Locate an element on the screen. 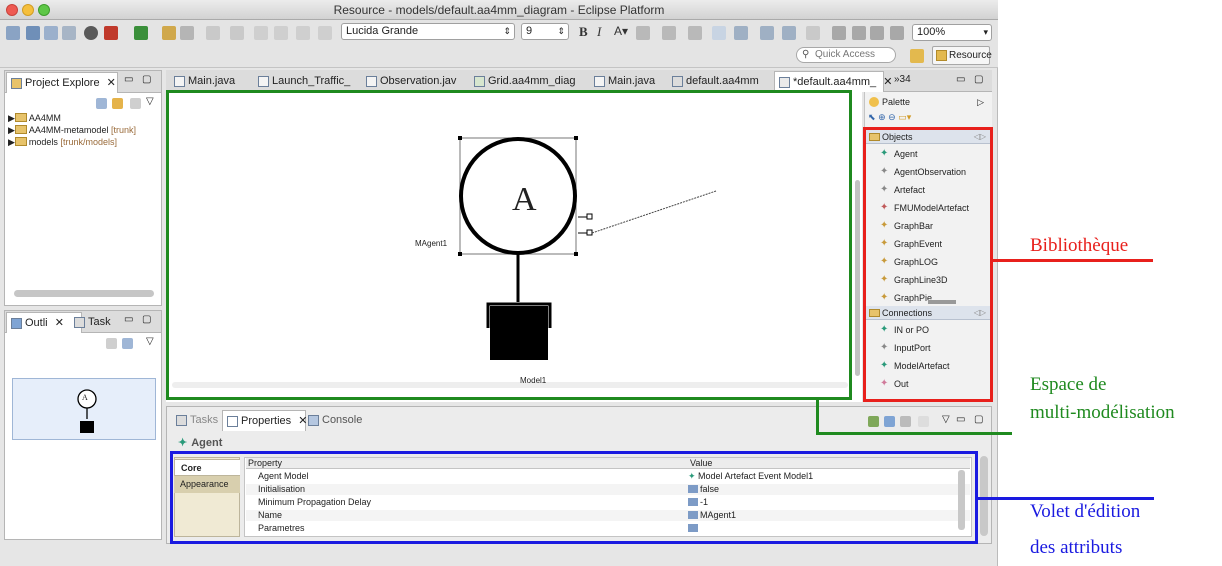 The image size is (1222, 566). editor-tab-label: Grid.aa4mm_diag is located at coordinates (532, 81).